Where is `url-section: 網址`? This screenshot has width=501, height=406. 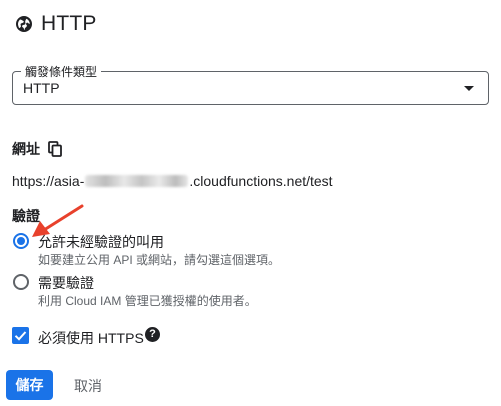 url-section: 網址 is located at coordinates (37, 149).